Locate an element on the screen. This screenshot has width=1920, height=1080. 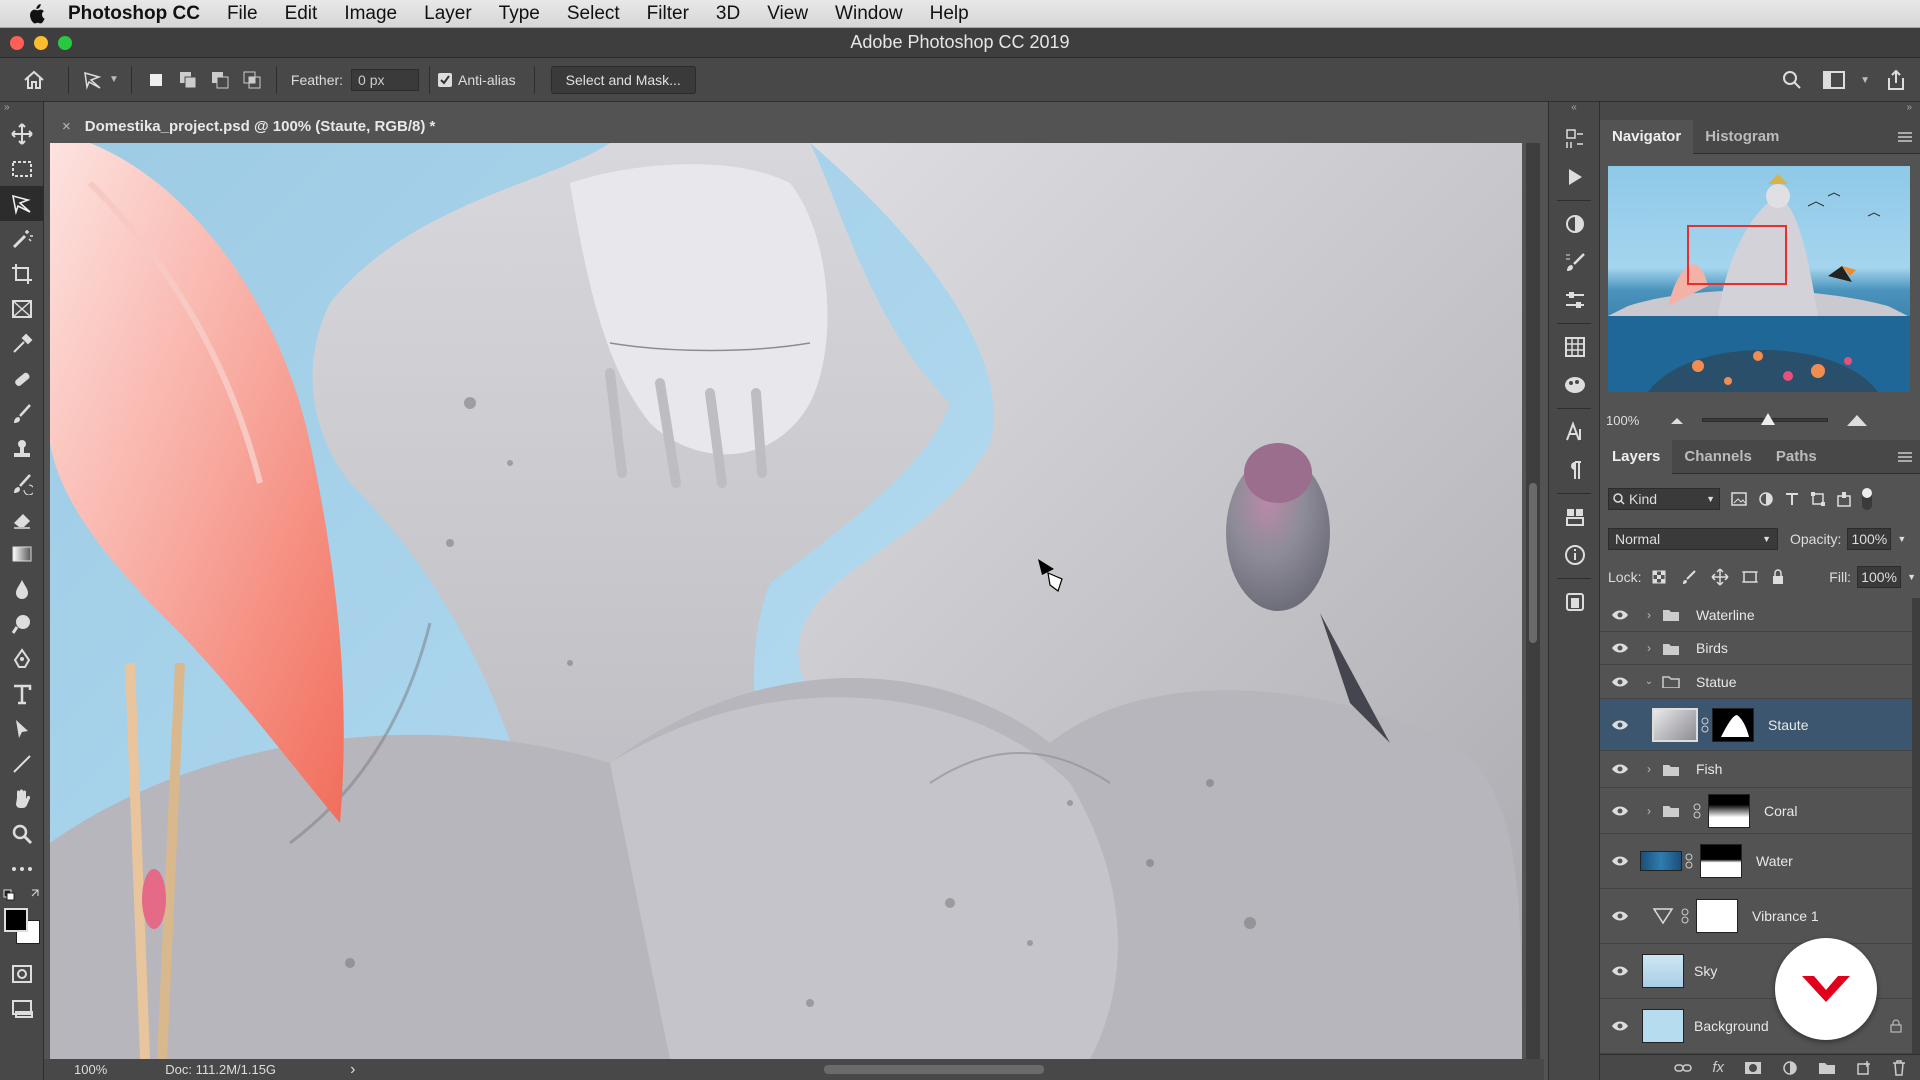
move-tool-icon is located at coordinates (22, 133).